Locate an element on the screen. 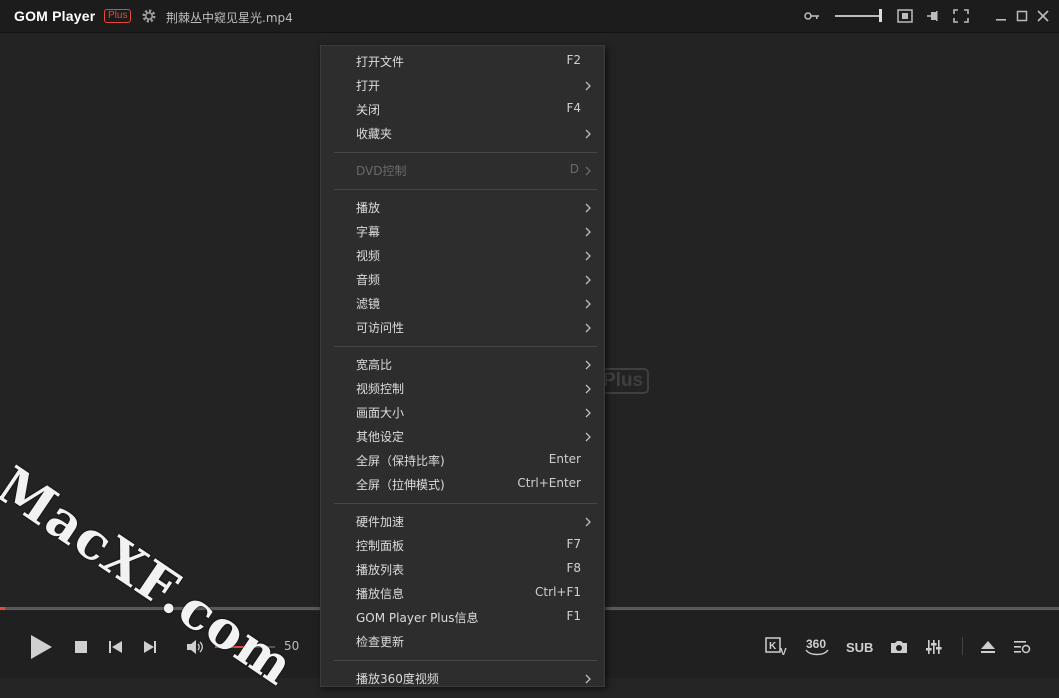  app-logo: GOM Player is located at coordinates (55, 16).